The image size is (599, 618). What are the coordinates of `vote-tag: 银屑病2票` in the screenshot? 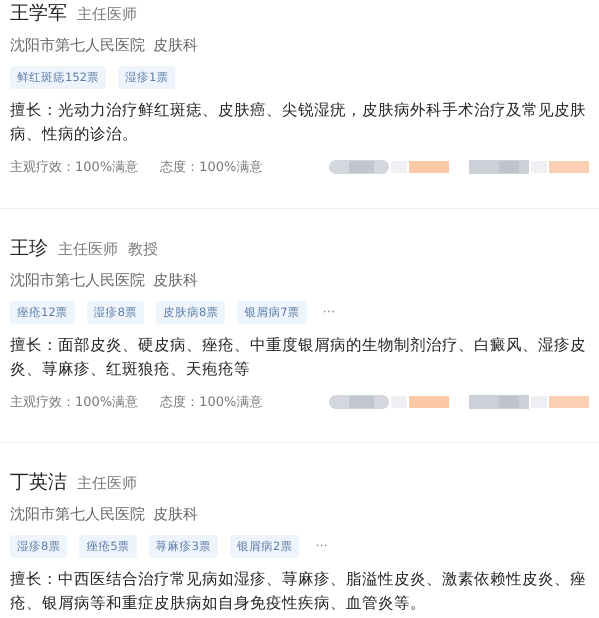 It's located at (265, 546).